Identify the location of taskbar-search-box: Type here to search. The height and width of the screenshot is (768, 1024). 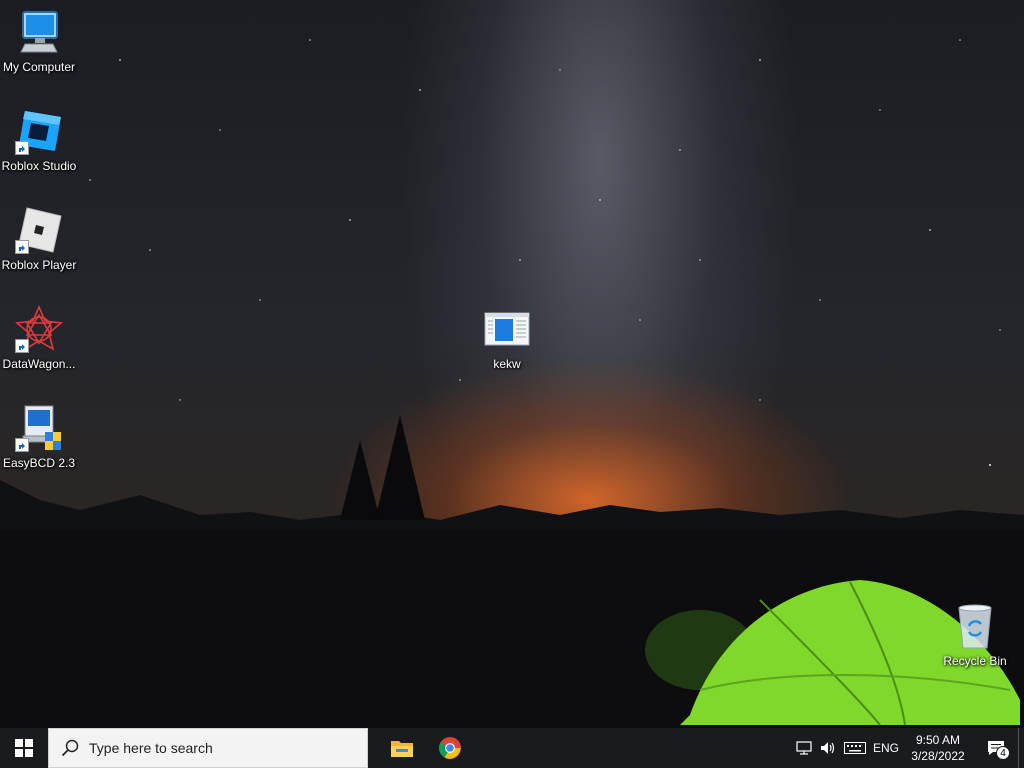
(208, 748).